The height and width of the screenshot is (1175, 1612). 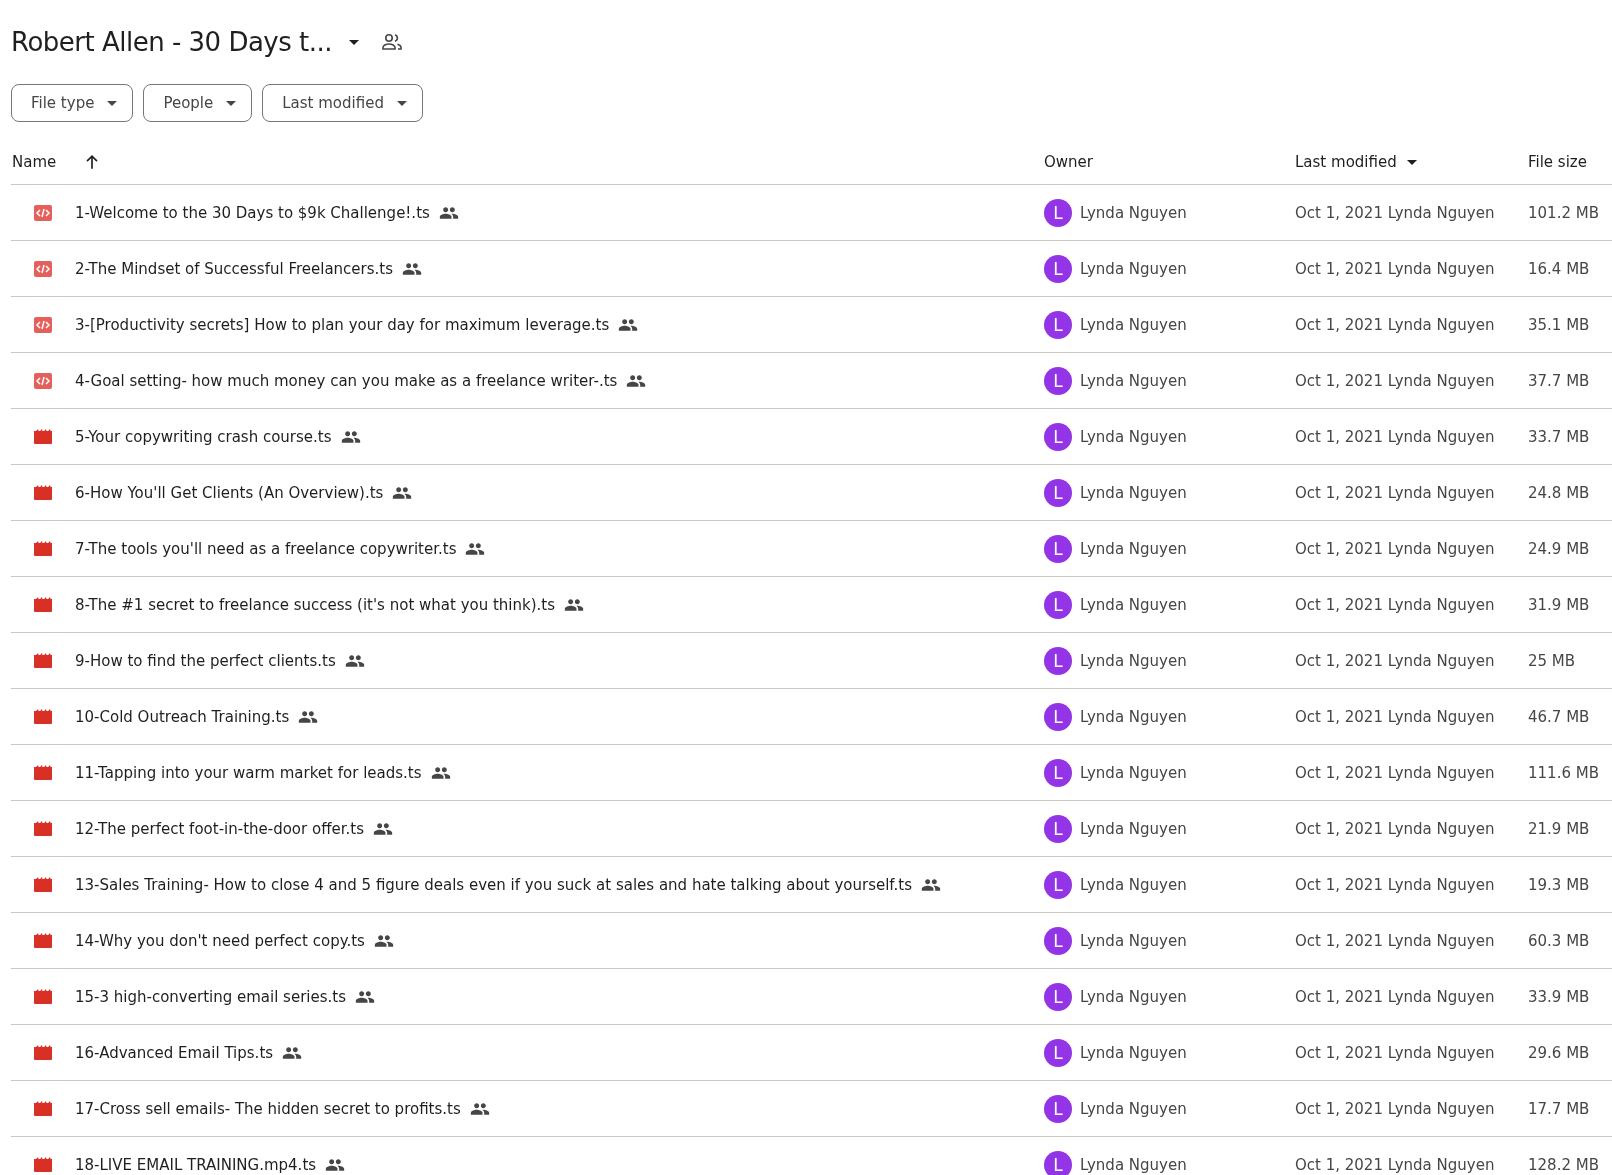 I want to click on file-size: 111.6 MB, so click(x=1563, y=772).